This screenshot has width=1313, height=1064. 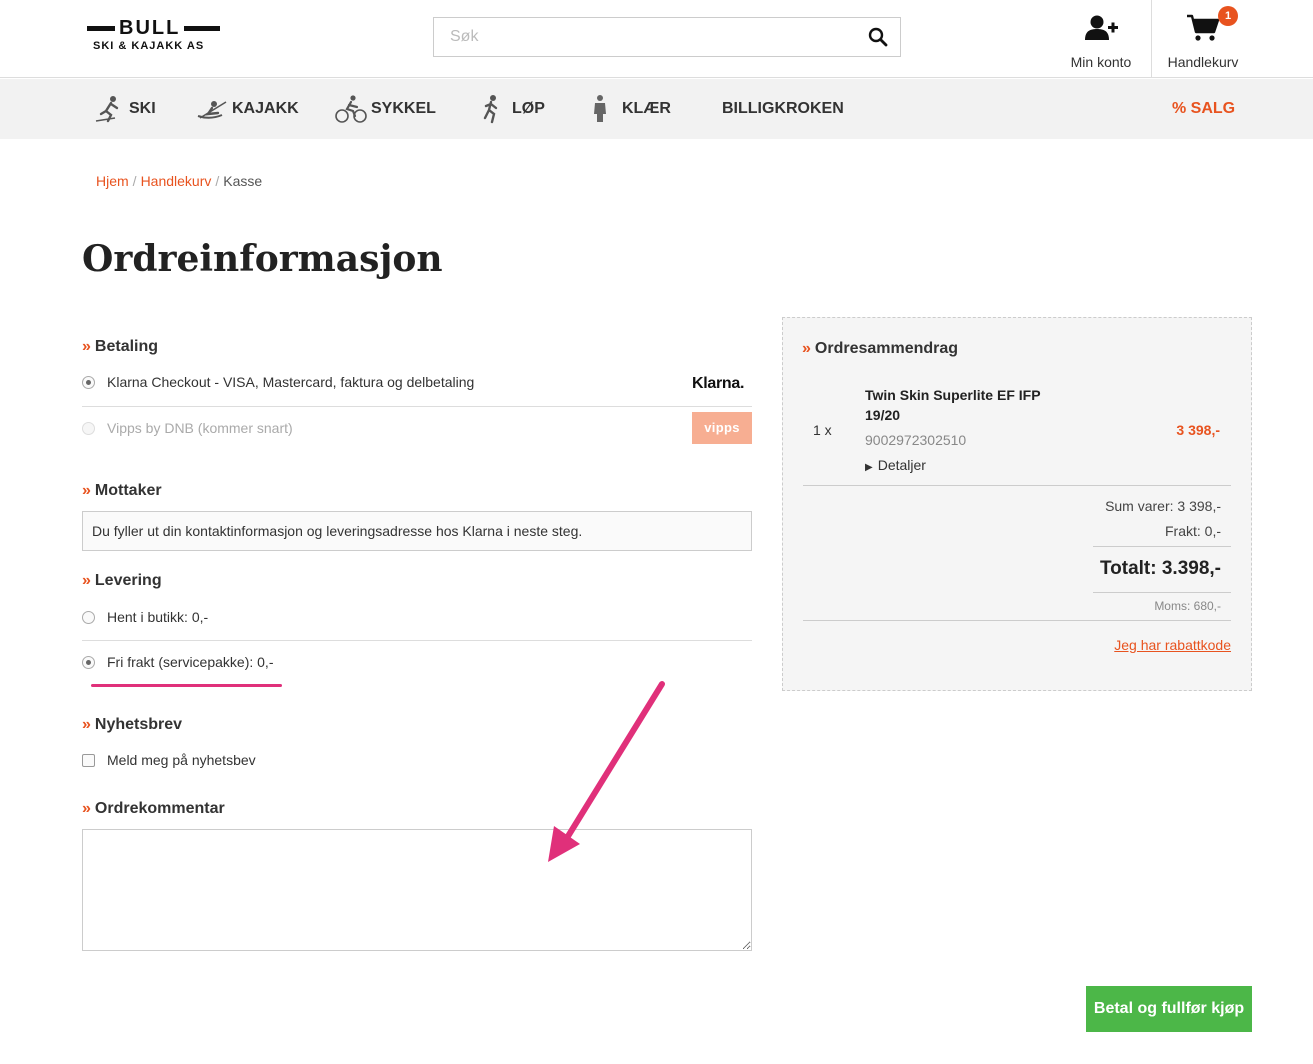 What do you see at coordinates (1169, 1009) in the screenshot?
I see `pay-and-complete-button: Betal og fullfør kjøp` at bounding box center [1169, 1009].